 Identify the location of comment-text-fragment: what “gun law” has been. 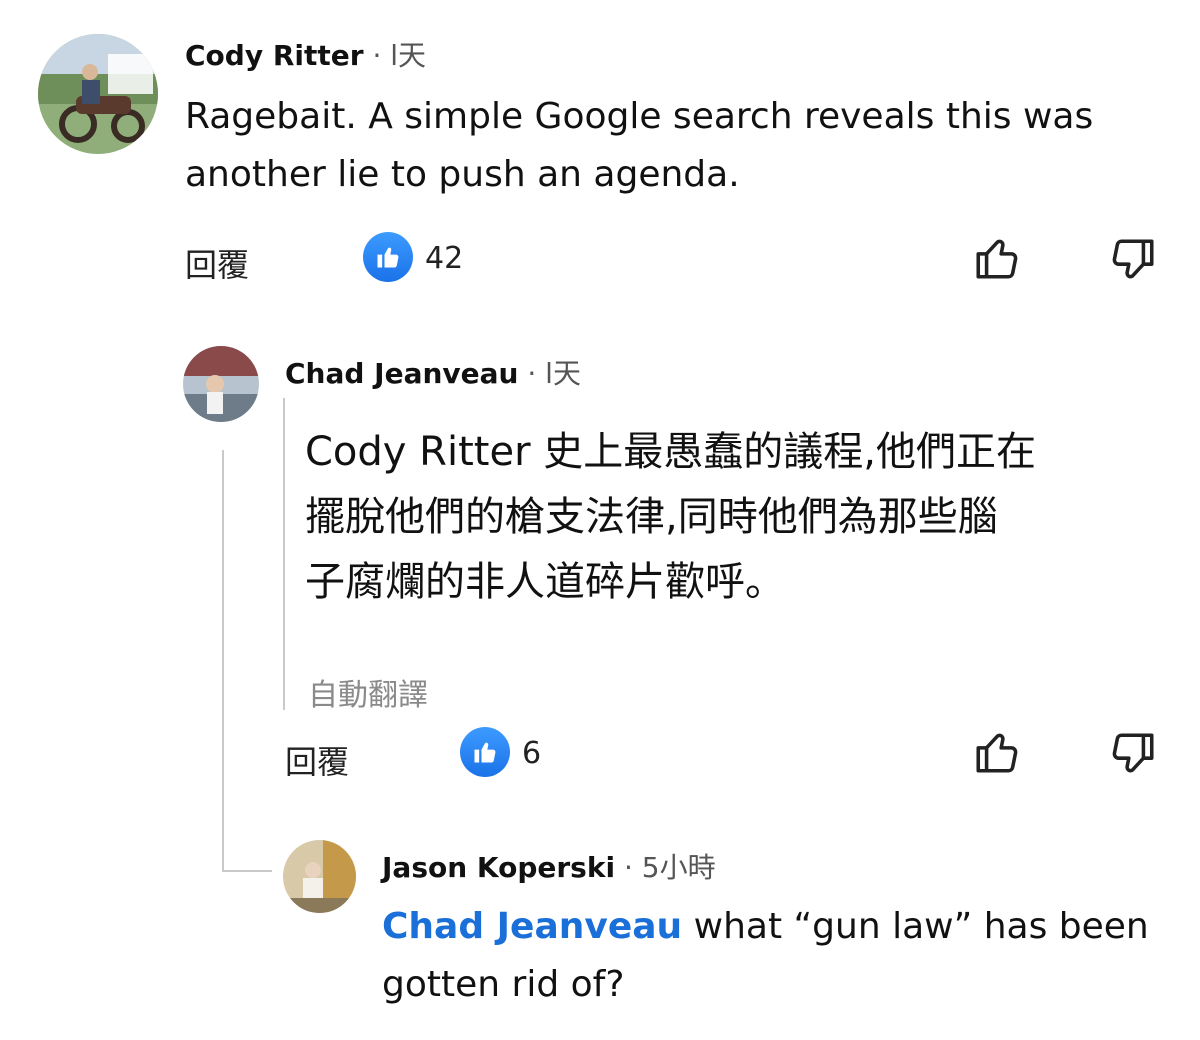
(915, 926).